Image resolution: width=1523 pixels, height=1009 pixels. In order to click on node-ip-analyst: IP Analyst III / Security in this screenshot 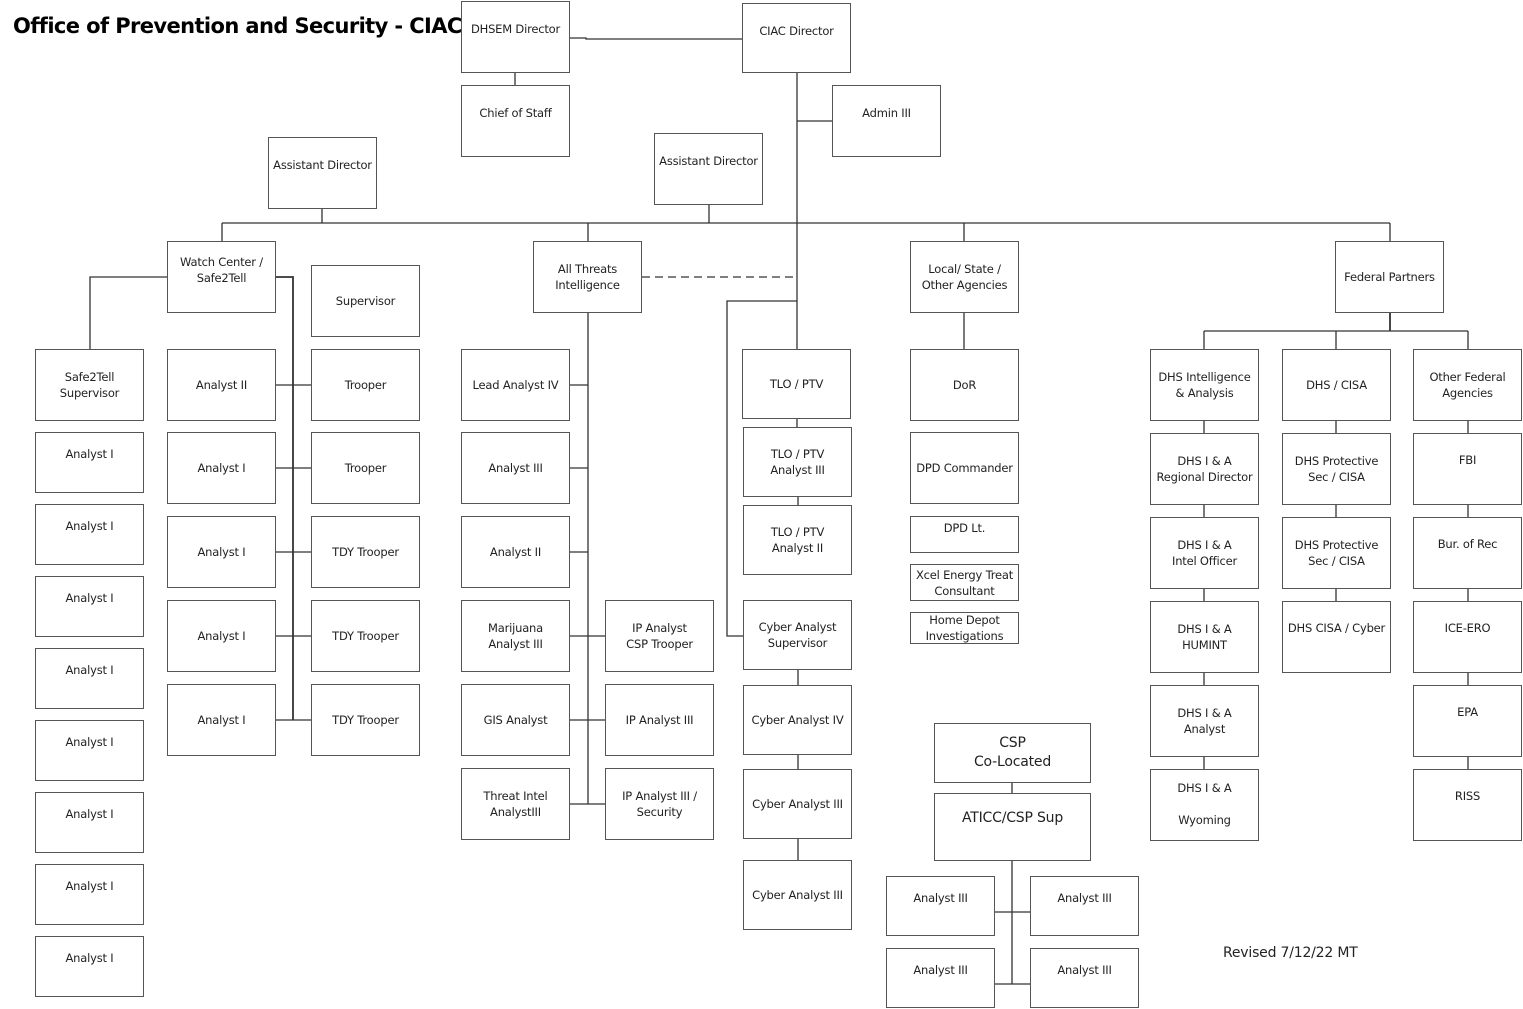, I will do `click(659, 804)`.